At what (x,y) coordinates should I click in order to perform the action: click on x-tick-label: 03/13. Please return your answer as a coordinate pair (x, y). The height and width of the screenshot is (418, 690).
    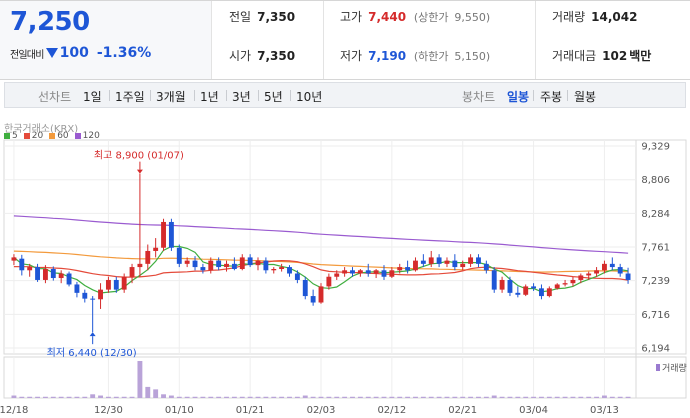
    Looking at the image, I should click on (604, 410).